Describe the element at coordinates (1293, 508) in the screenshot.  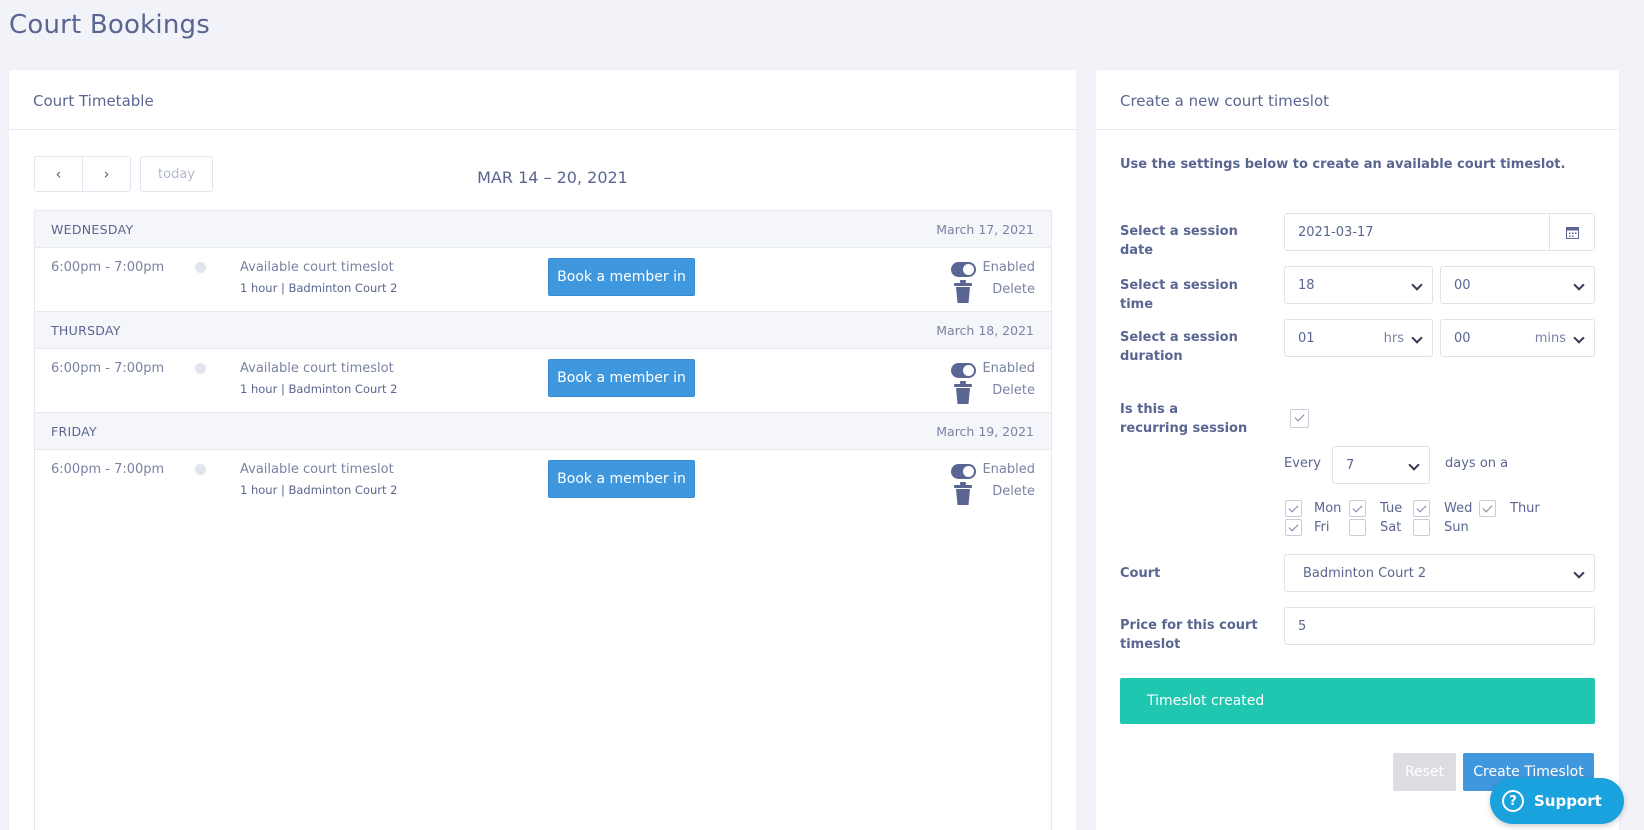
I see `weekday-mon-checkbox` at that location.